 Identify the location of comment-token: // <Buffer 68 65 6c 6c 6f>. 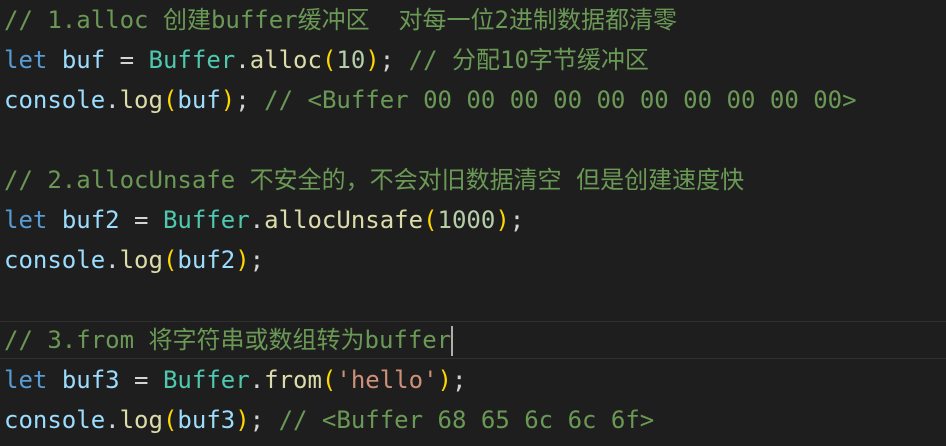
(466, 420).